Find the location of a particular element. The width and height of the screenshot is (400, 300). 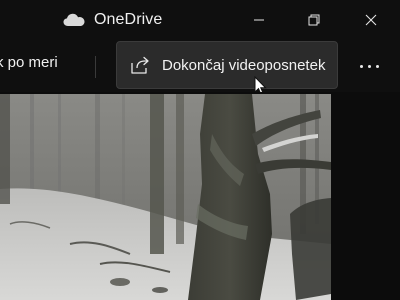

more-options-button is located at coordinates (369, 66).